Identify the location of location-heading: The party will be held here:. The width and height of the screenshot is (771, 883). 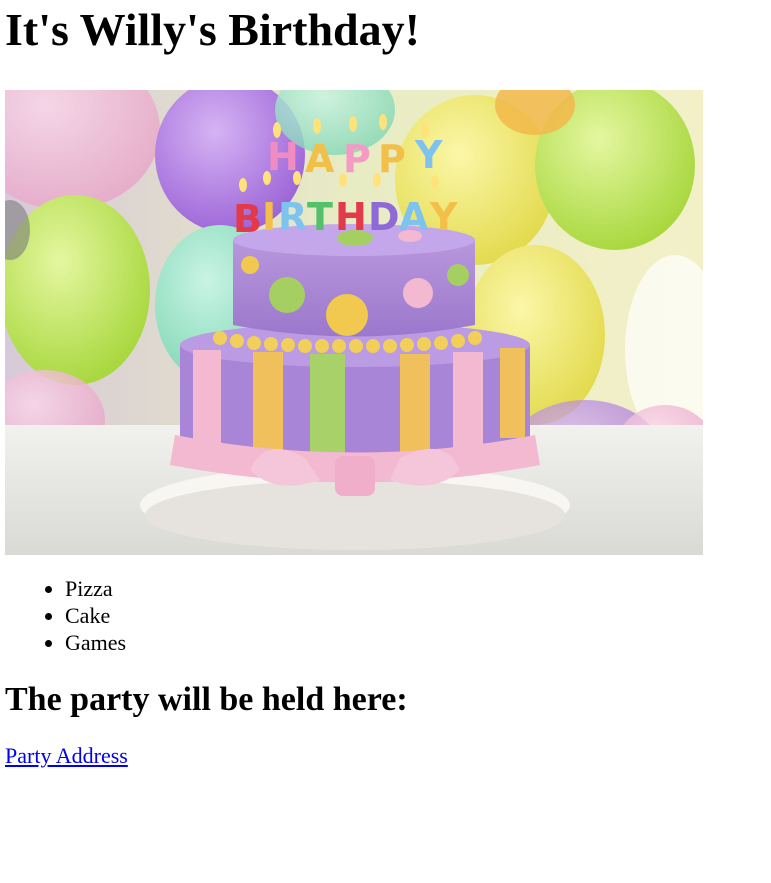
(206, 699).